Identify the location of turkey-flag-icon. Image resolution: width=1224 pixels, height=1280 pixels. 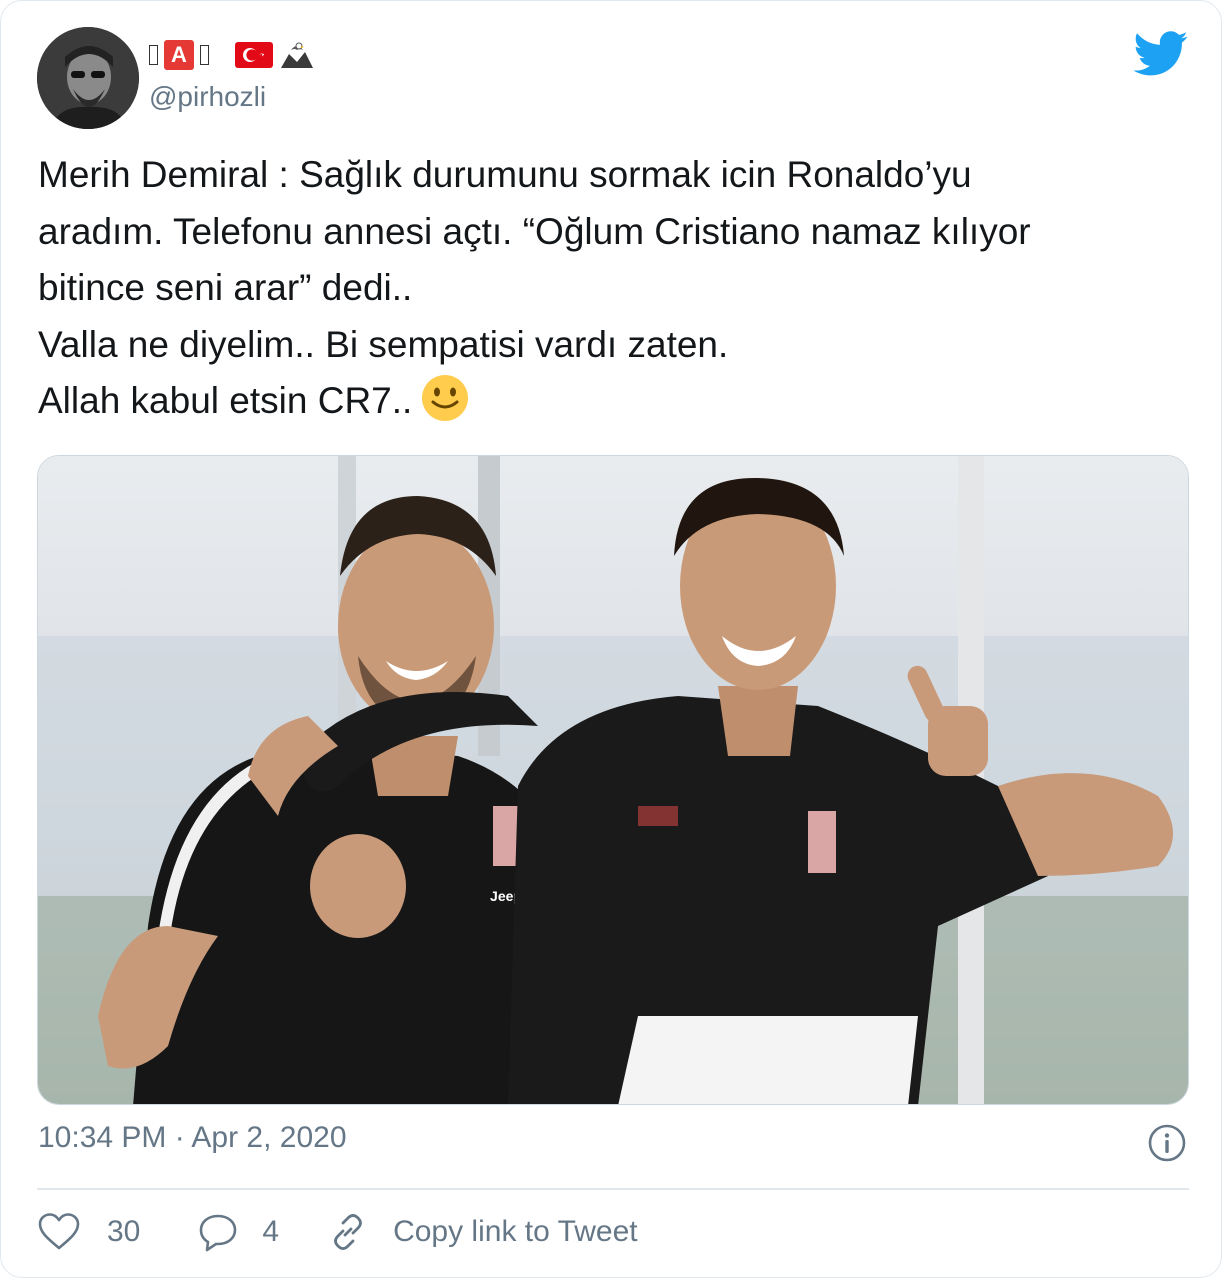
(254, 55).